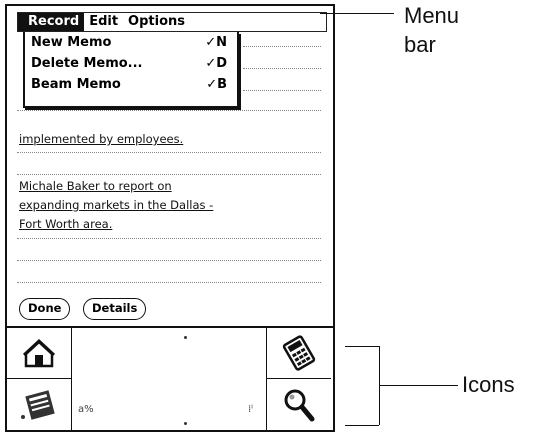  What do you see at coordinates (156, 22) in the screenshot?
I see `menu-options: Options` at bounding box center [156, 22].